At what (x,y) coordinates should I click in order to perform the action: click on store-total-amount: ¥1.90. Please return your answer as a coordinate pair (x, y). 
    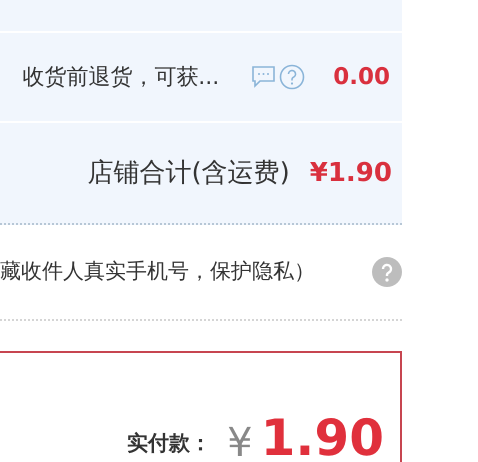
    Looking at the image, I should click on (351, 173).